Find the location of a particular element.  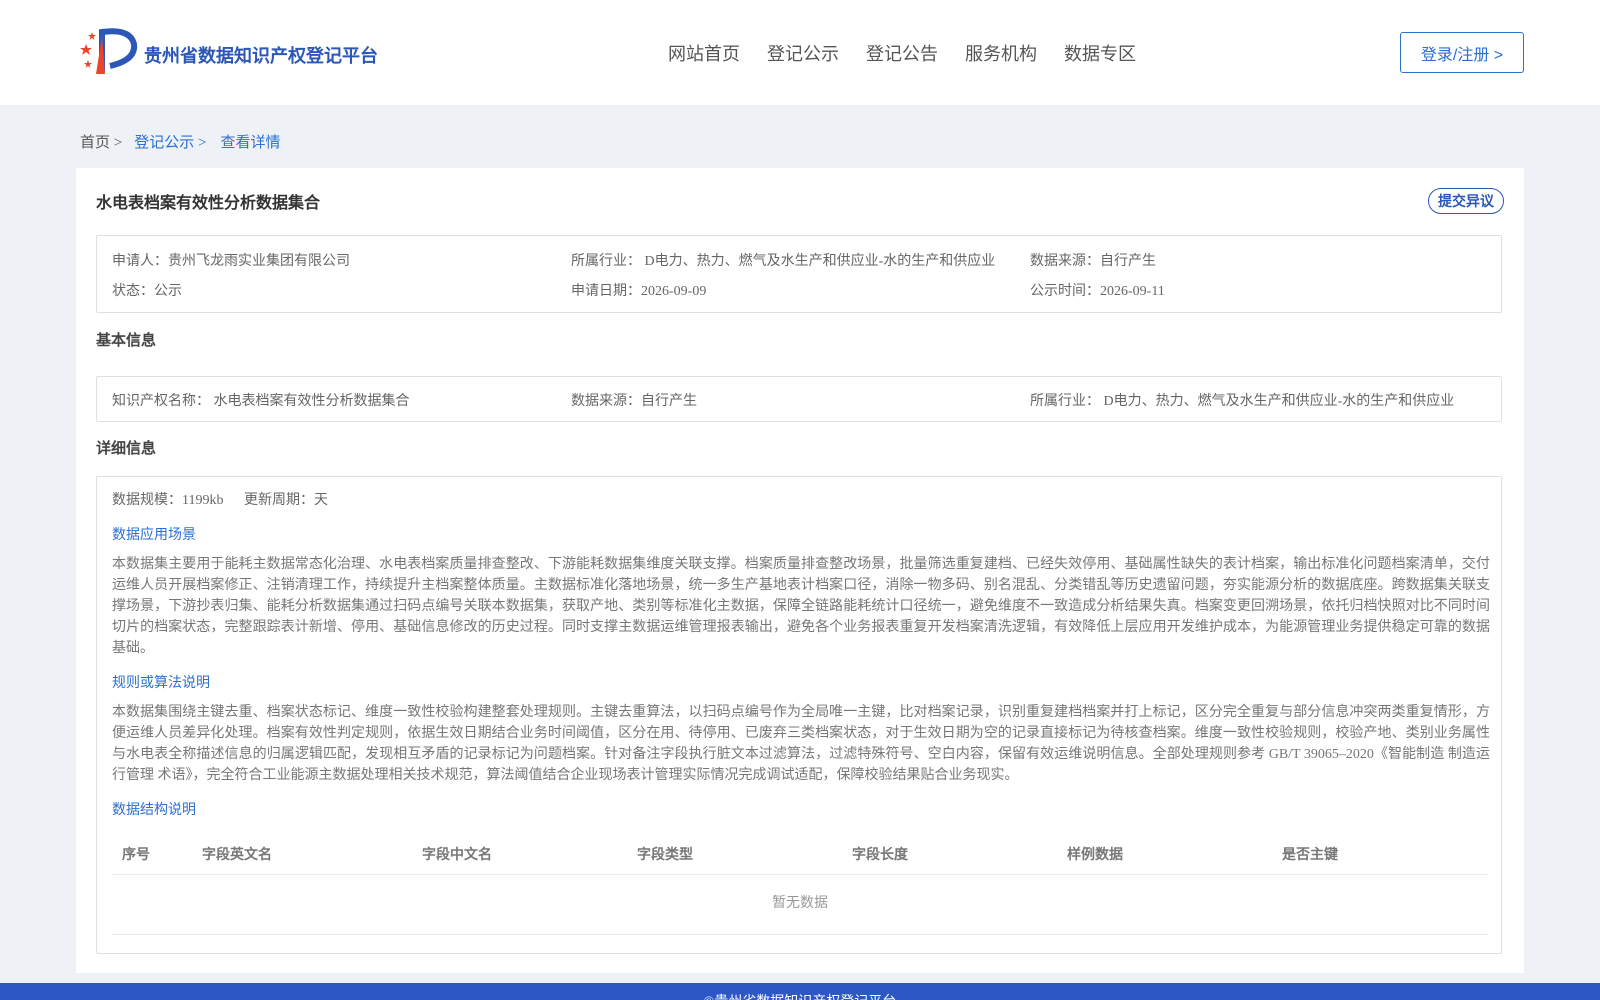

applicant-field: 申请人：贵州飞龙雨实业集团有限公司 is located at coordinates (231, 261).